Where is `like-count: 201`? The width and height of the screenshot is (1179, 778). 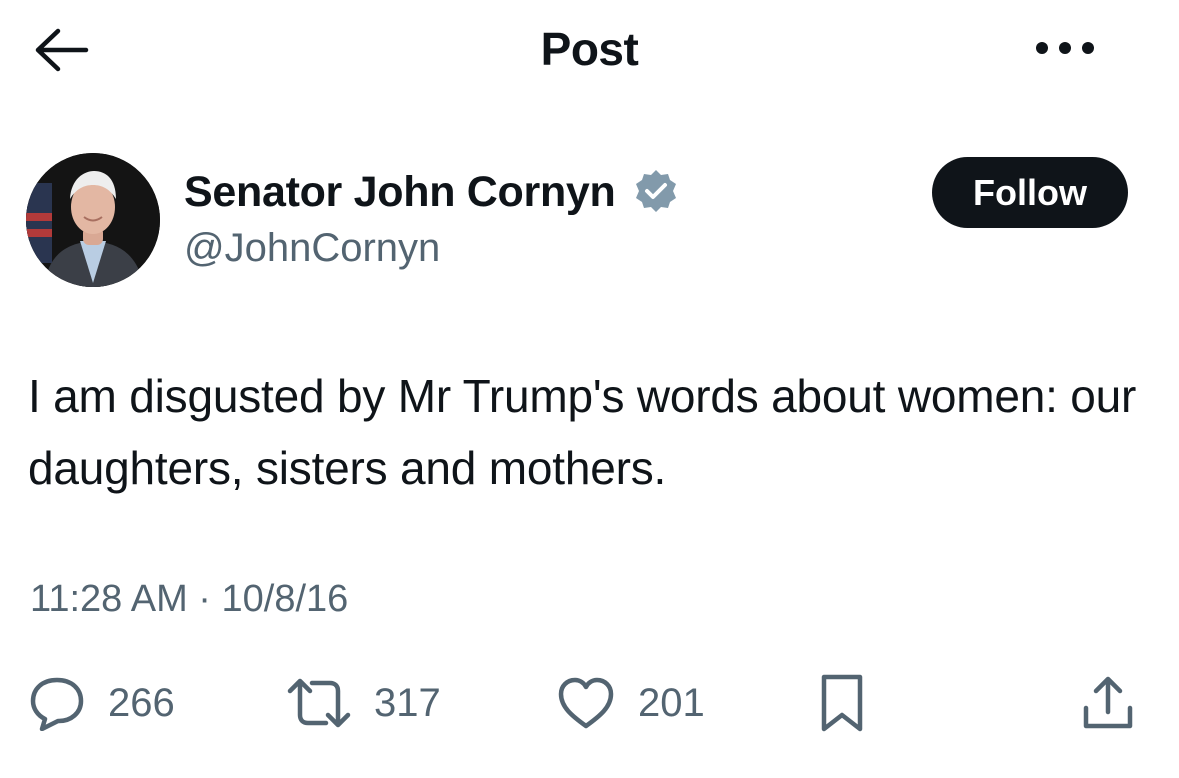
like-count: 201 is located at coordinates (671, 702).